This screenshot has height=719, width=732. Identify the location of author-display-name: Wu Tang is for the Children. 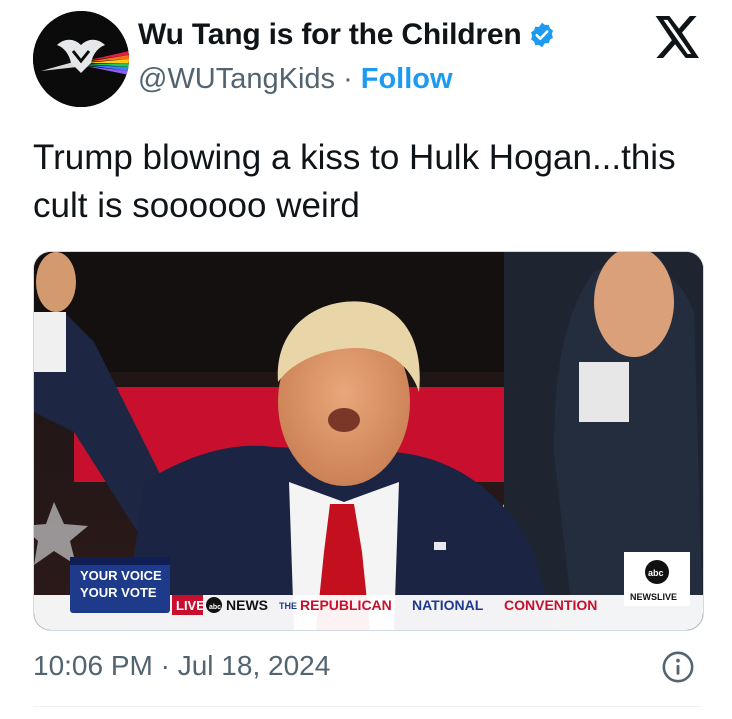
(330, 35).